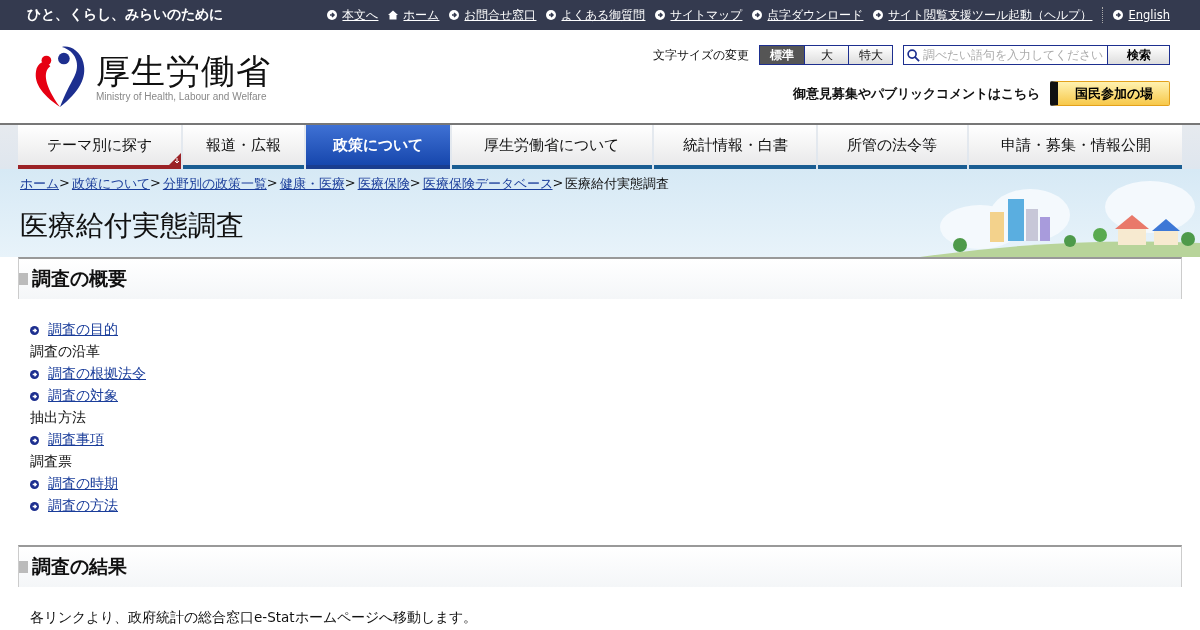  I want to click on top-link: ホーム, so click(414, 15).